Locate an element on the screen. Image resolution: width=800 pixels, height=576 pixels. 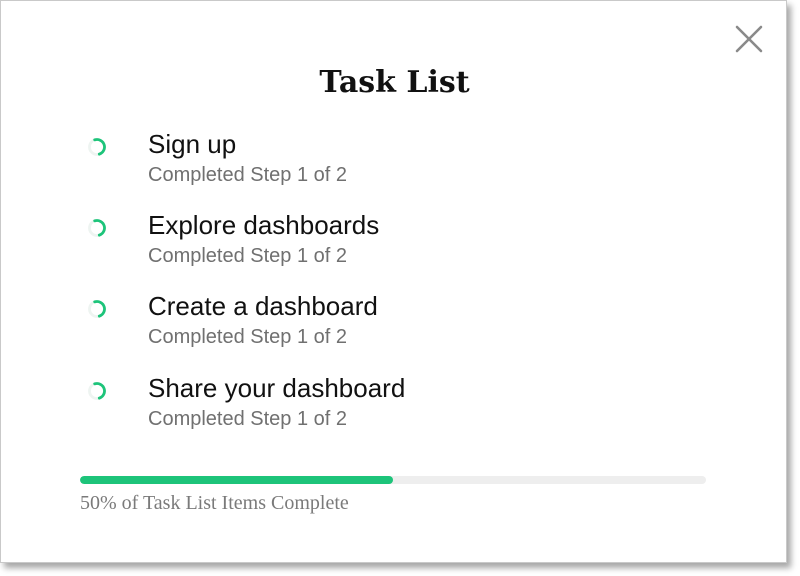
task-name: Explore dashboards is located at coordinates (264, 225).